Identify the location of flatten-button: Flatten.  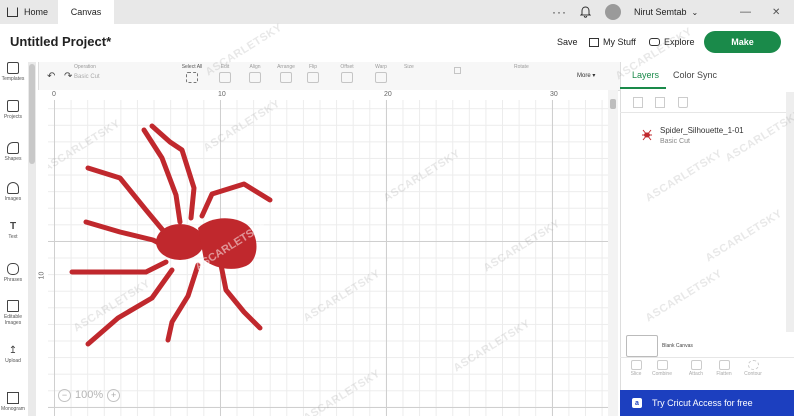
(724, 368).